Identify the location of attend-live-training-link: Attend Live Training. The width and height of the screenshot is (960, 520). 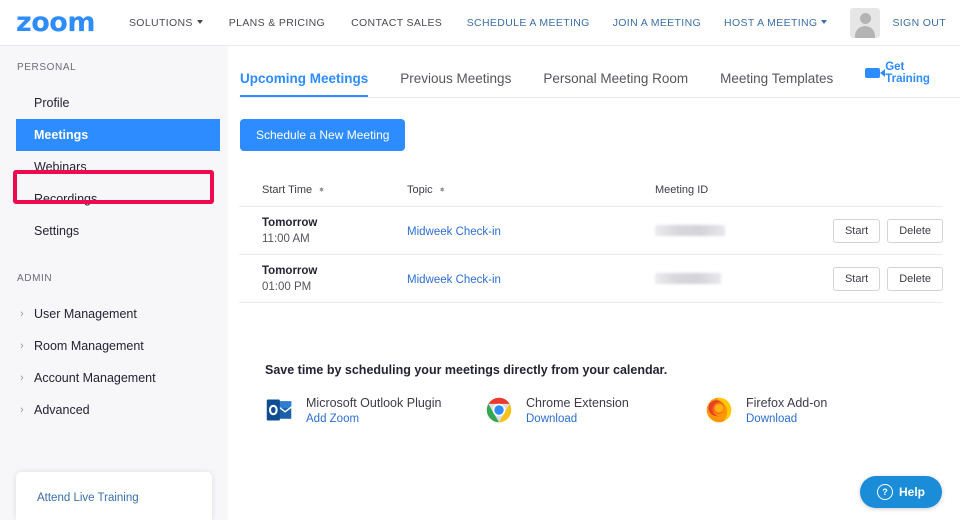
(88, 498).